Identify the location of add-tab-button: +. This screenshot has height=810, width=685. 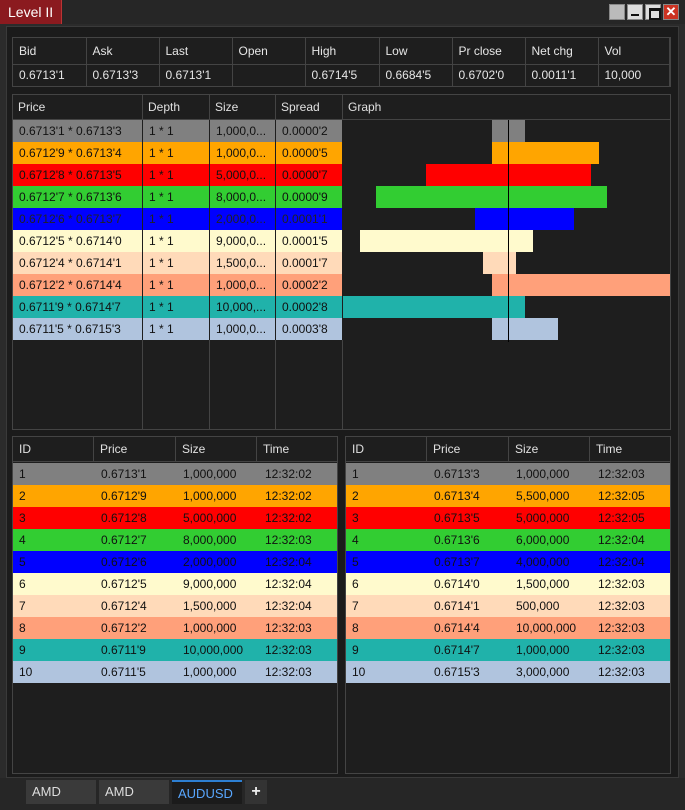
(256, 792).